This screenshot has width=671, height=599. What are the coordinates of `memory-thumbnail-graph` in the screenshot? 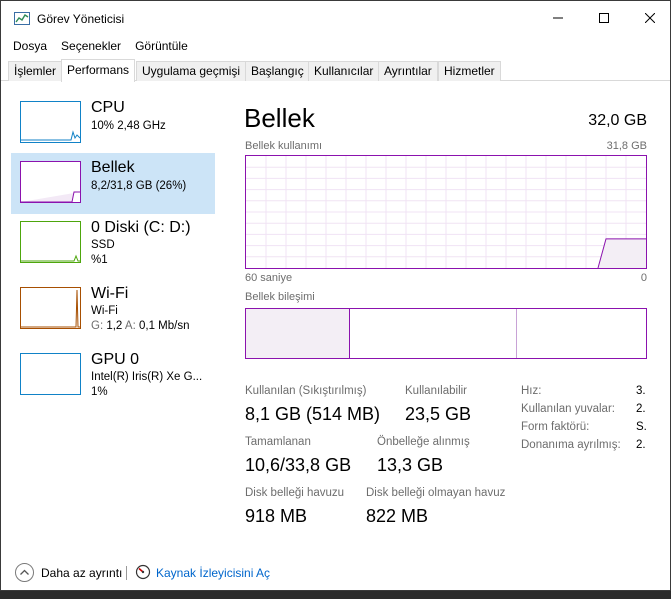 It's located at (50, 182).